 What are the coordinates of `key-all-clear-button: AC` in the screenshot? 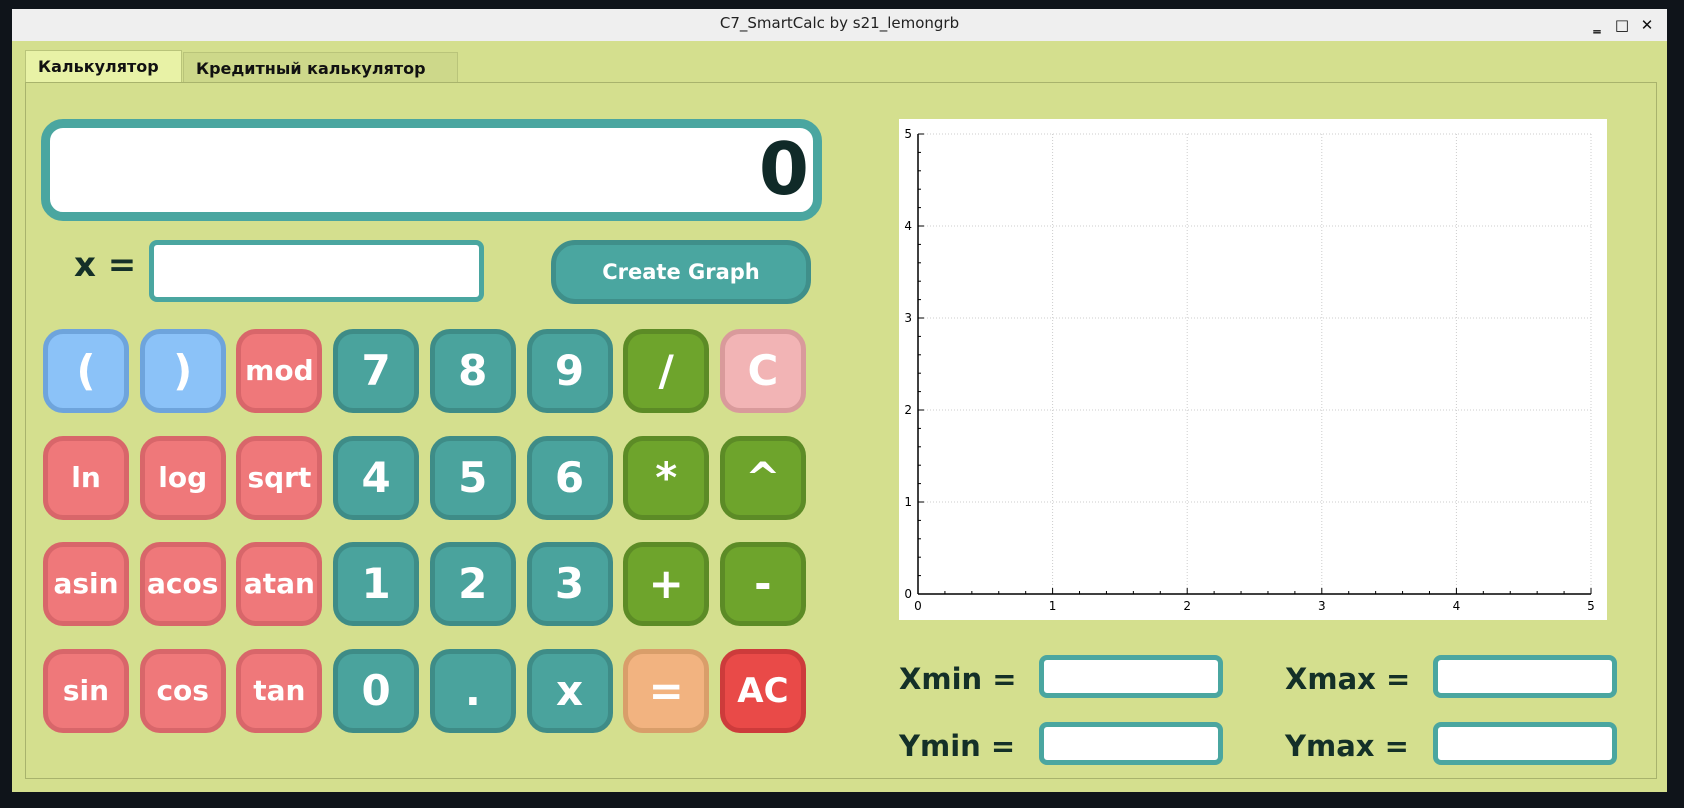 It's located at (762, 690).